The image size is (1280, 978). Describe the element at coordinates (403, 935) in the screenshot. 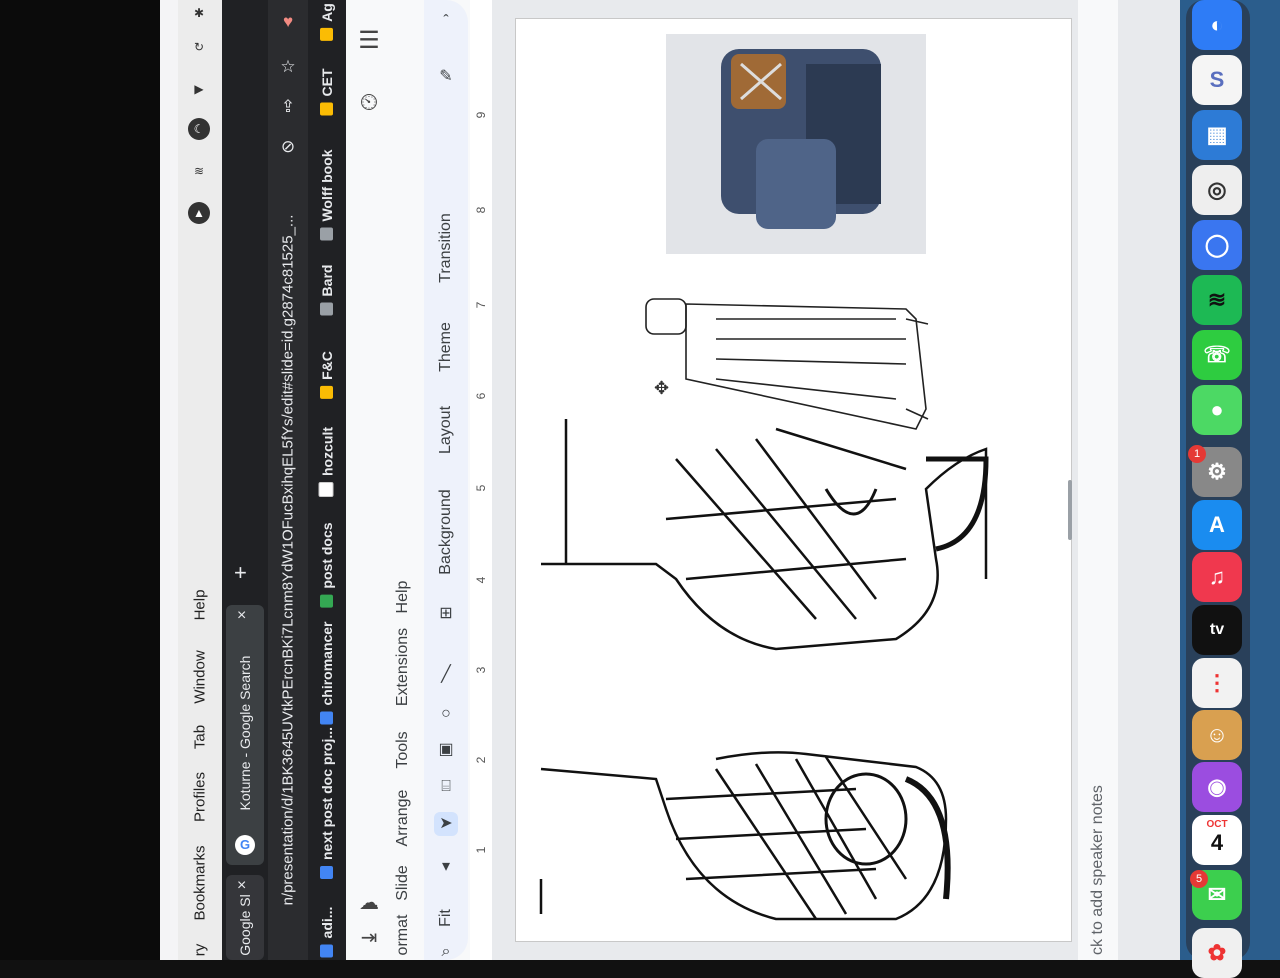

I see `menu-format: ormat` at that location.